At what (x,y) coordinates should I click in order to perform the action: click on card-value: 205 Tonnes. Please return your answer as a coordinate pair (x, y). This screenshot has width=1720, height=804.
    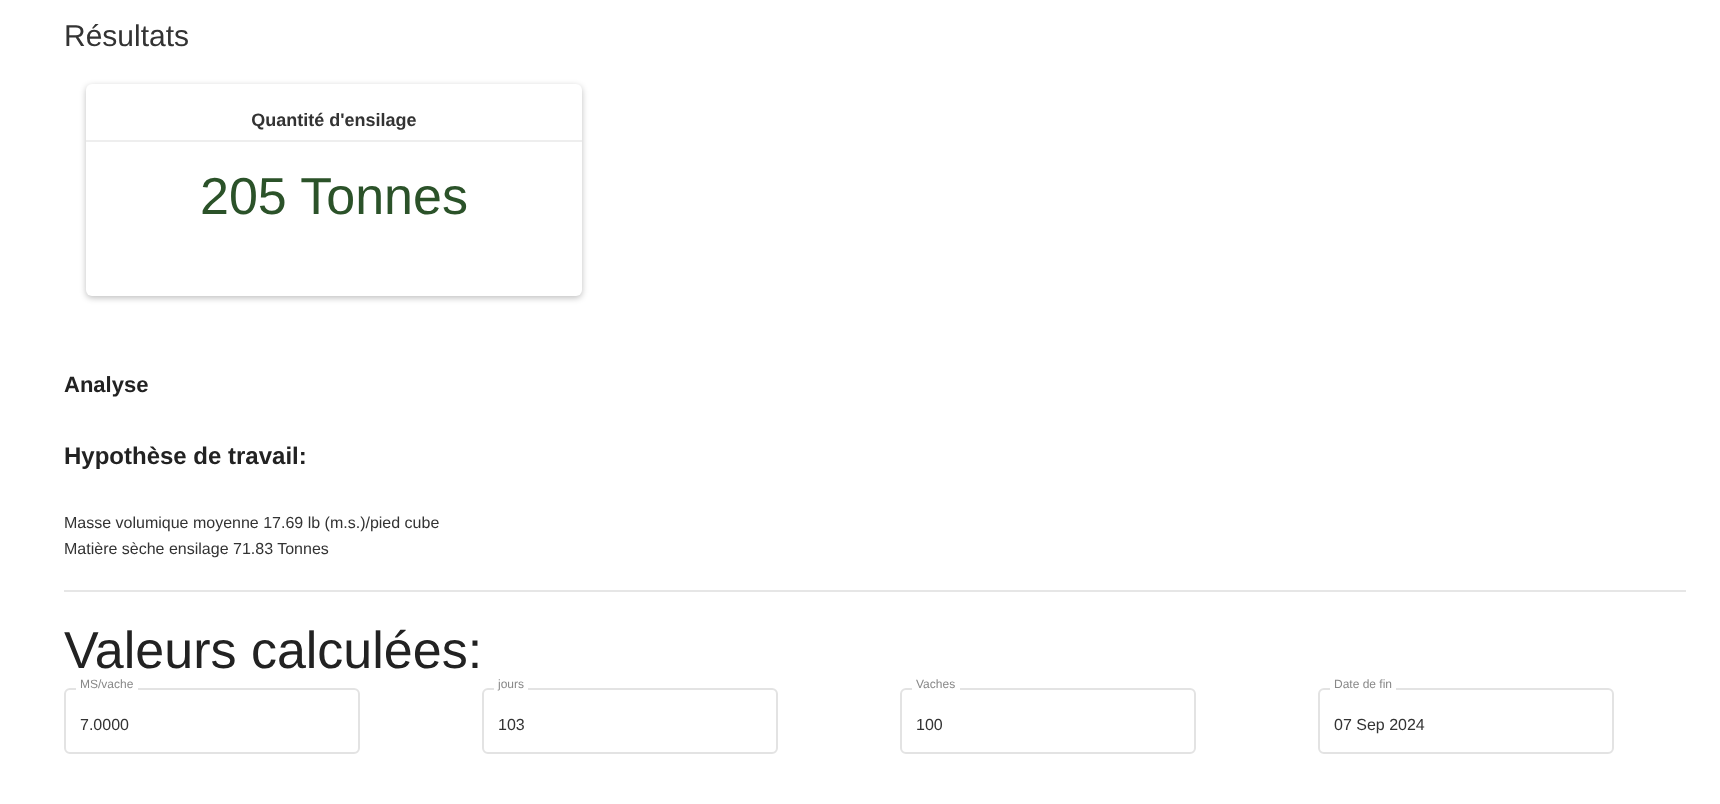
    Looking at the image, I should click on (334, 197).